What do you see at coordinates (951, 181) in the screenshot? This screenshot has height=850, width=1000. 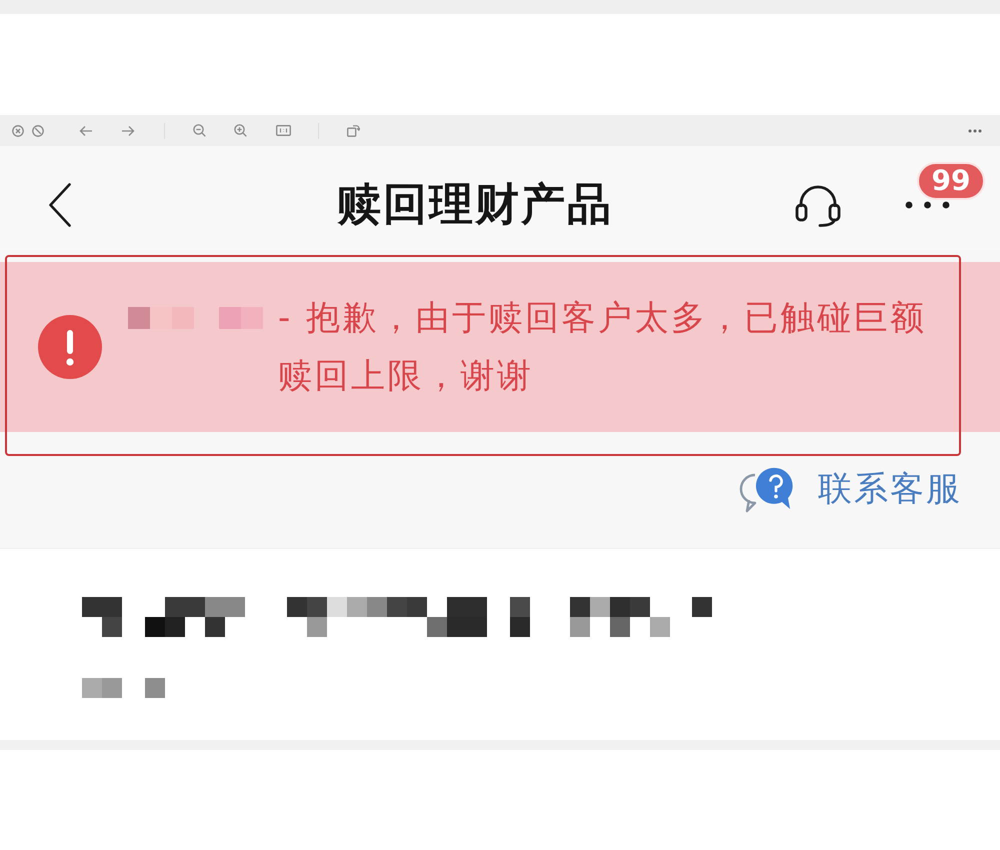 I see `notification-badge: 99` at bounding box center [951, 181].